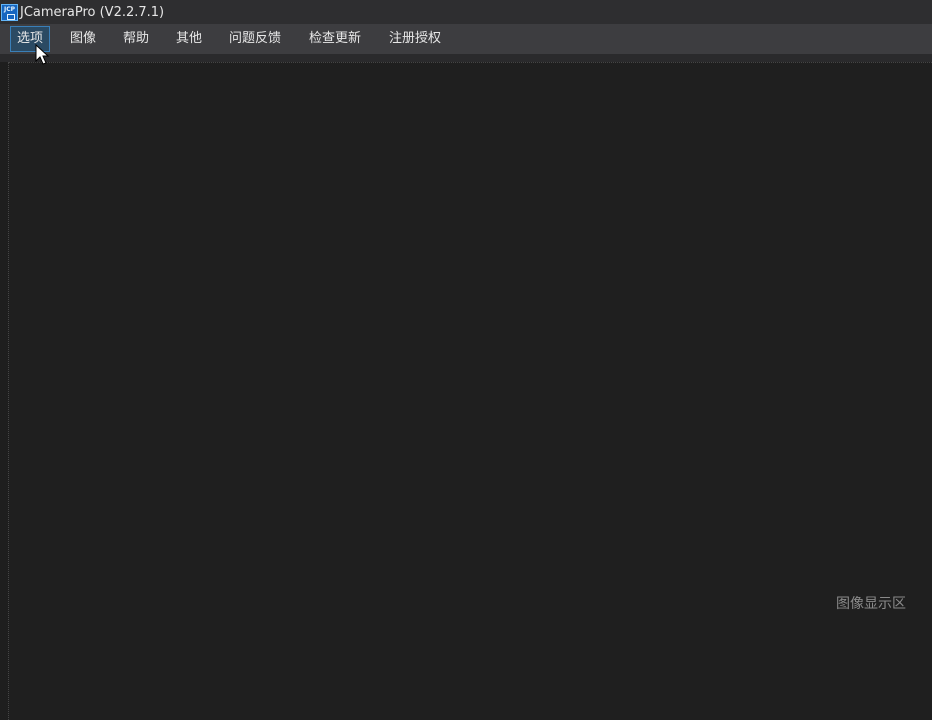 This screenshot has height=720, width=932. What do you see at coordinates (92, 12) in the screenshot?
I see `window-title: JCameraPro (V2.2.7.1)` at bounding box center [92, 12].